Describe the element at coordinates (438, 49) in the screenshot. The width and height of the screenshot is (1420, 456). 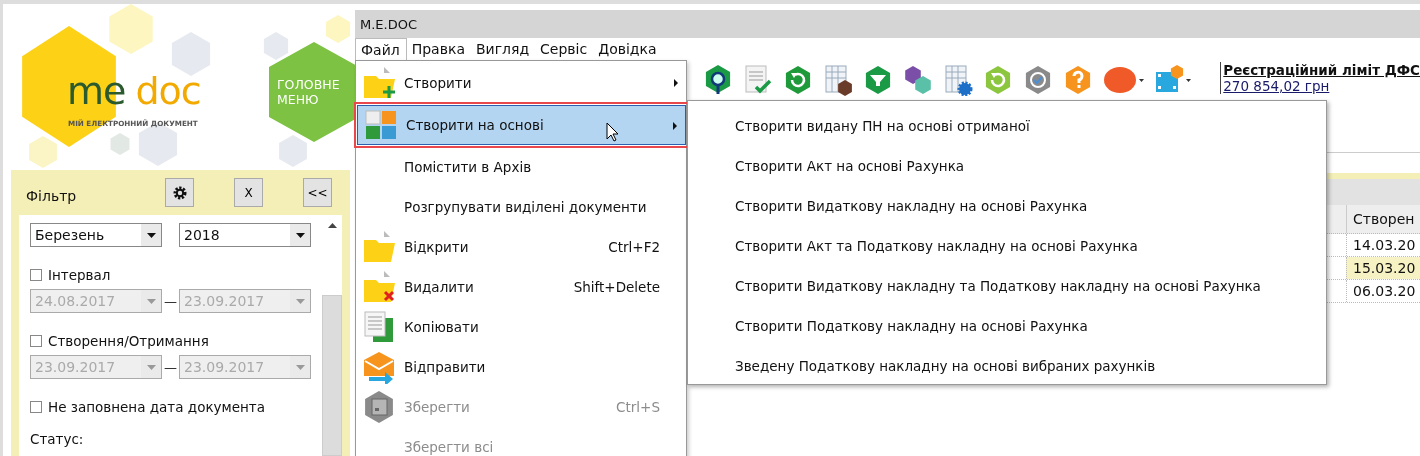
I see `menu-bar-item: Правка` at that location.